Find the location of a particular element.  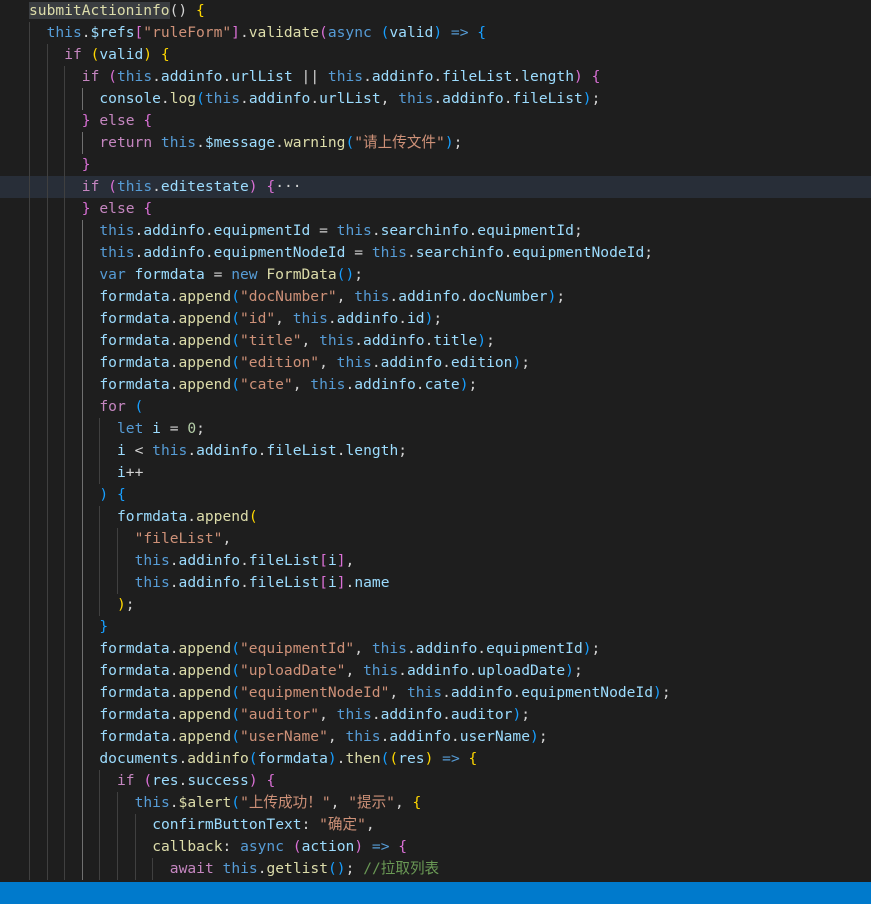

code-line: this.addinfo.fileList[i].name is located at coordinates (435, 583).